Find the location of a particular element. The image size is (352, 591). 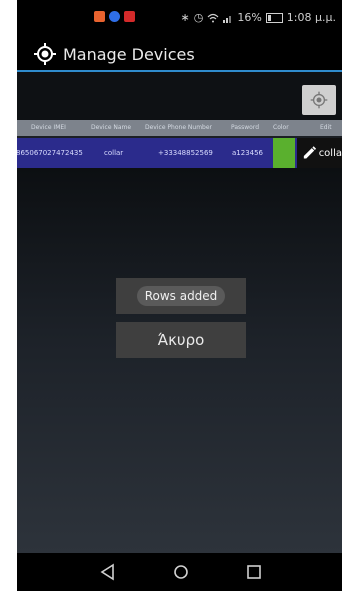

wifi-icon is located at coordinates (213, 17).